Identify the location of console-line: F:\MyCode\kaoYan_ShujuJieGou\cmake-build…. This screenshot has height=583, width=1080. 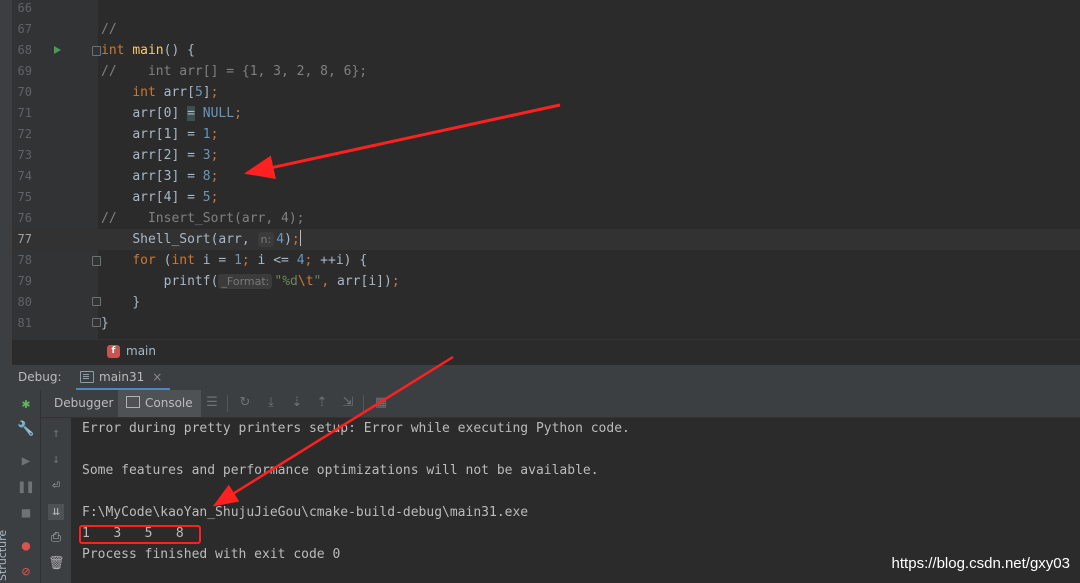
(305, 512).